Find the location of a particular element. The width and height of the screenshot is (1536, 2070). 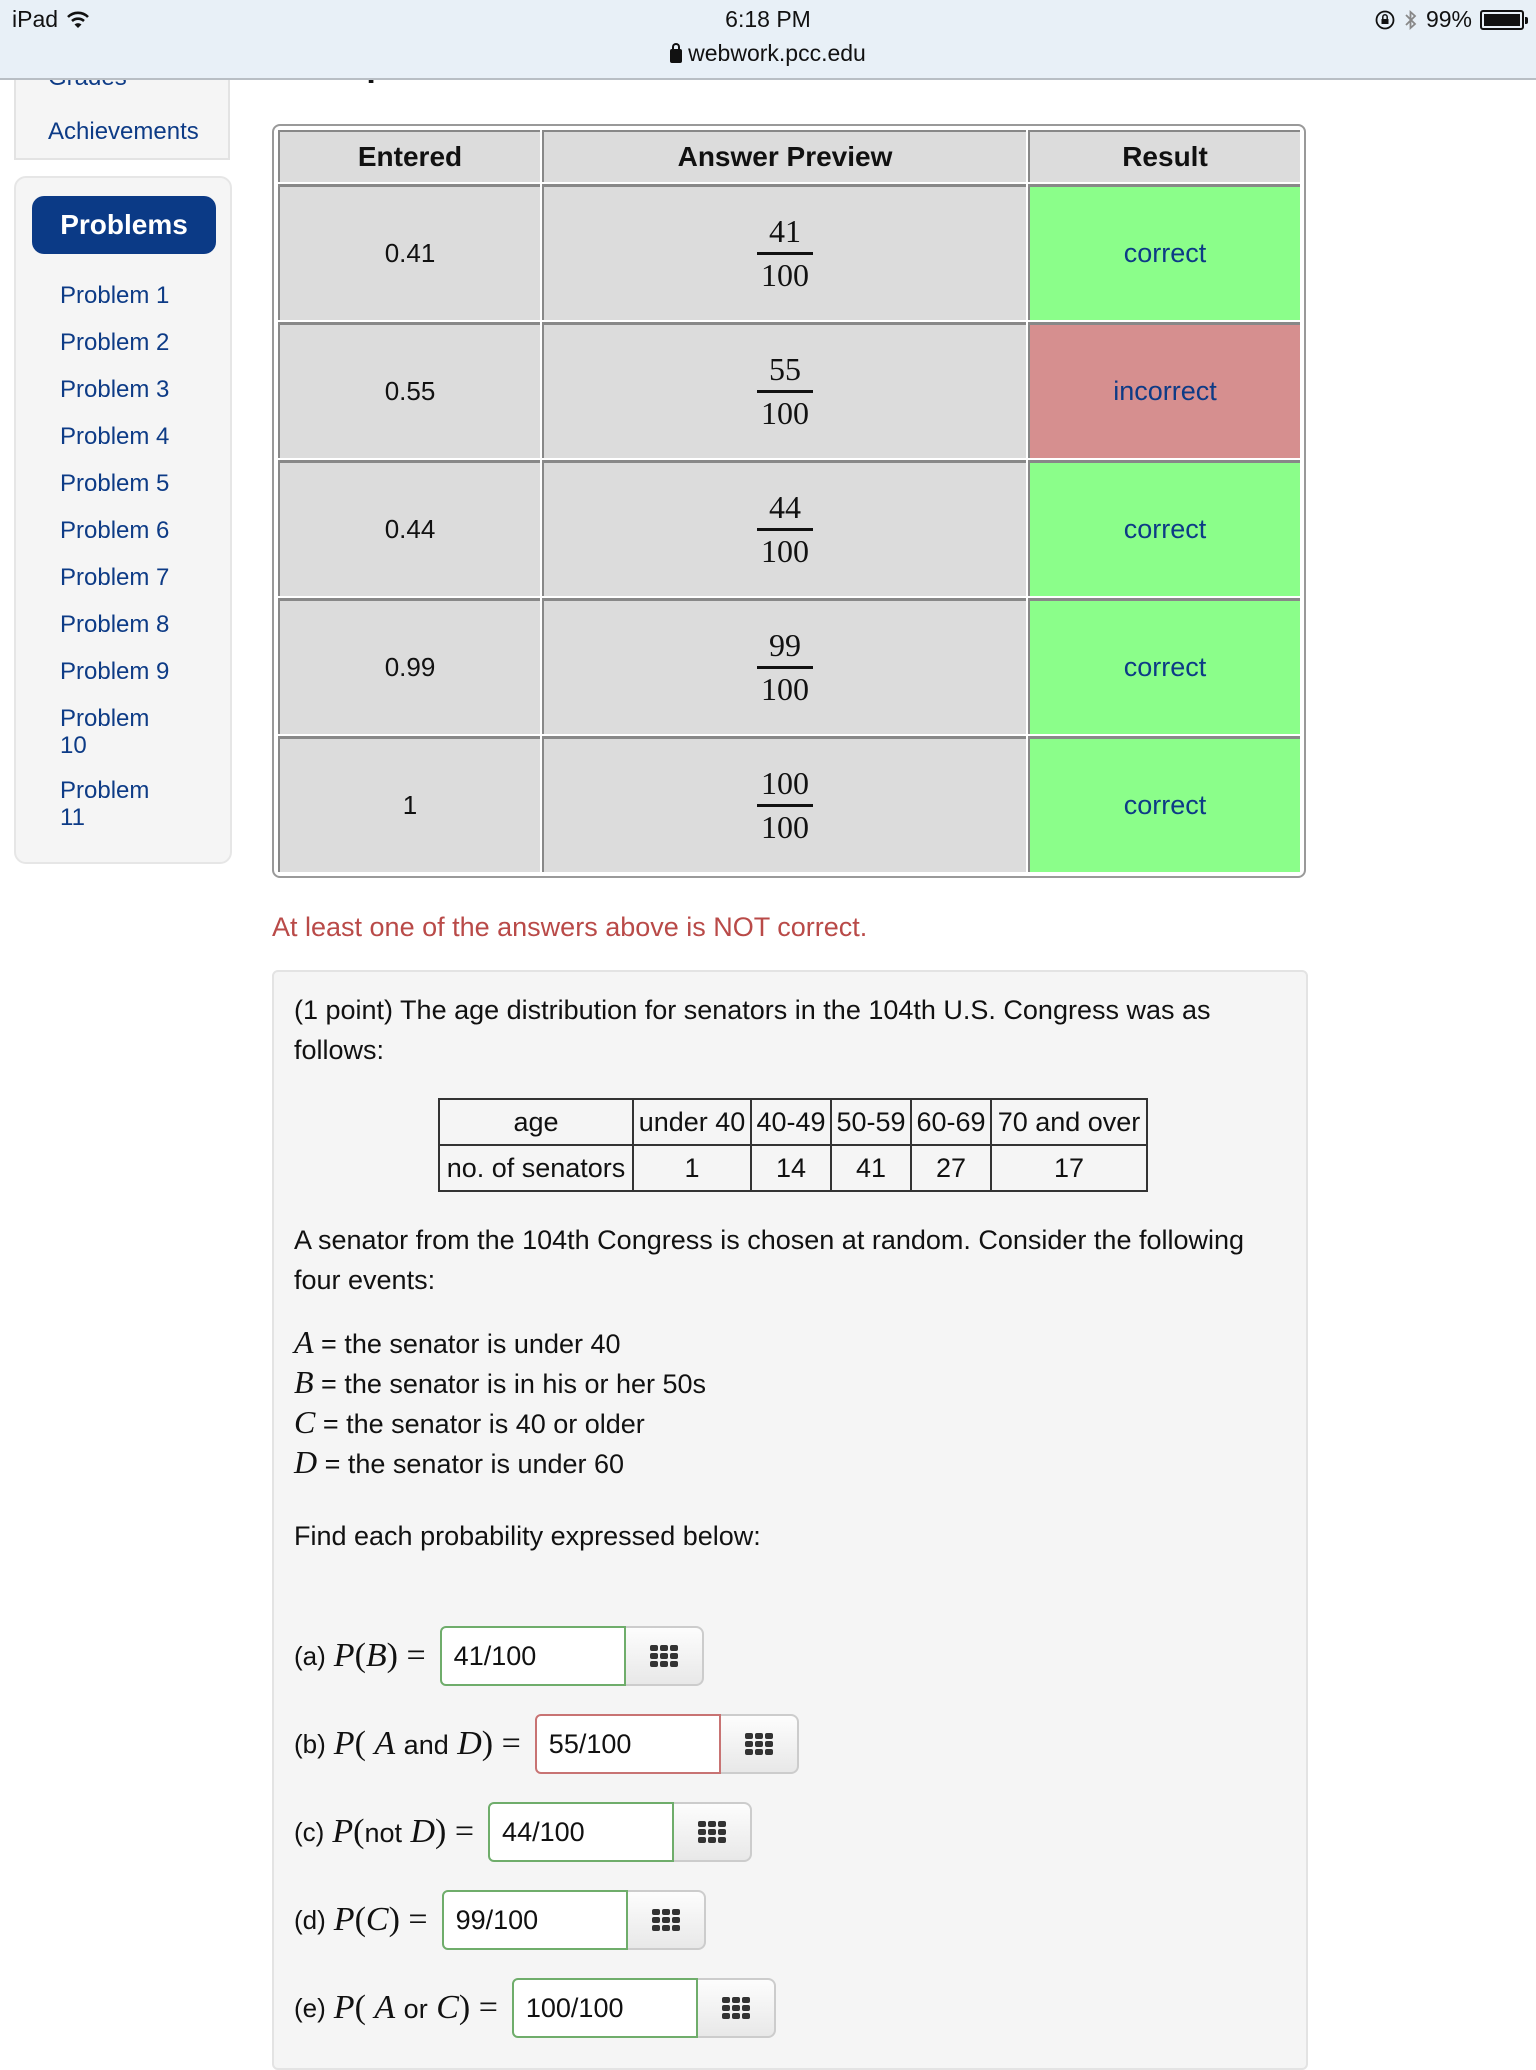

answer-row-b: (b) P( A and D) = is located at coordinates (546, 1744).